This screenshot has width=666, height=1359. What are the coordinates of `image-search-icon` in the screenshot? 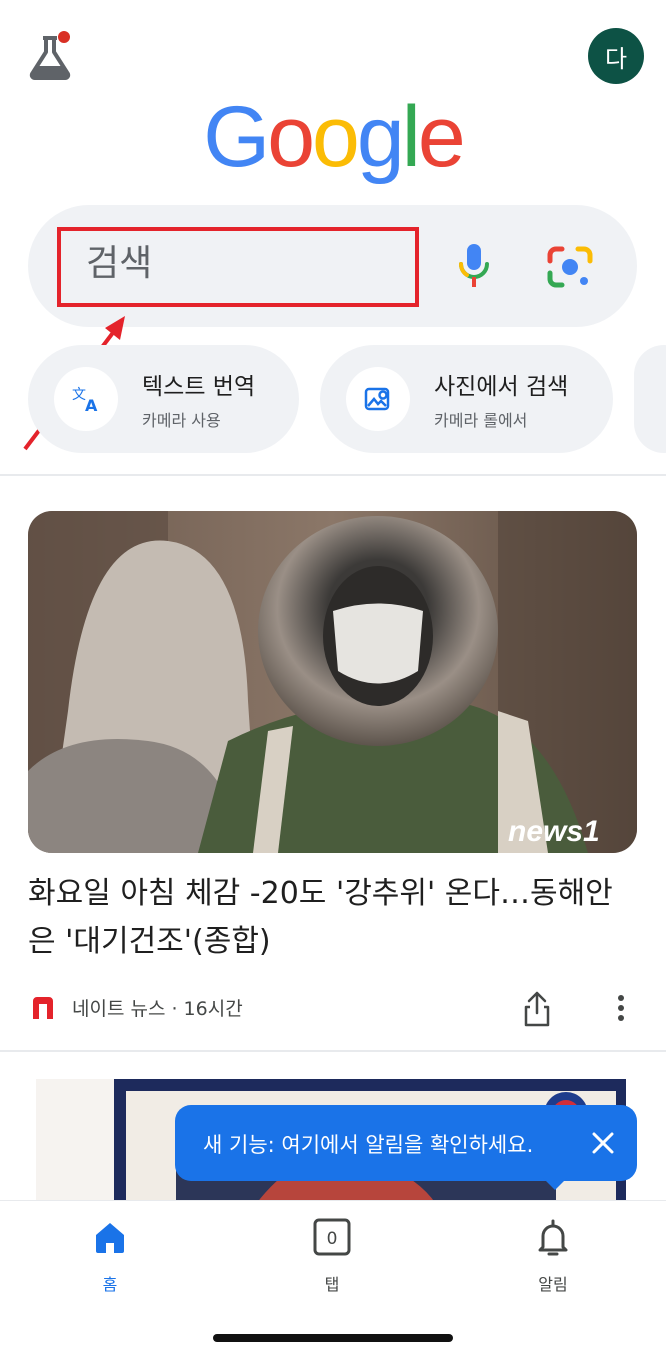 It's located at (377, 399).